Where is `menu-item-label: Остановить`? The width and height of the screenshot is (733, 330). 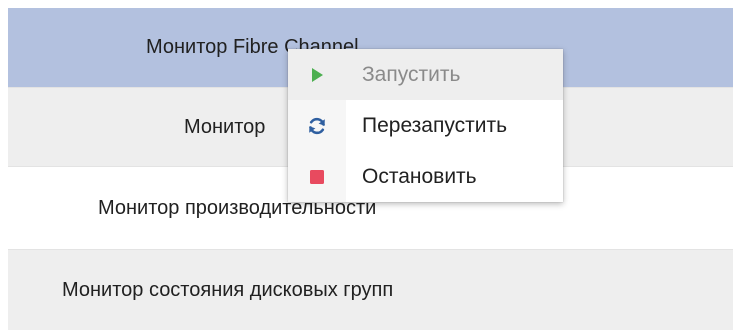 menu-item-label: Остановить is located at coordinates (419, 176).